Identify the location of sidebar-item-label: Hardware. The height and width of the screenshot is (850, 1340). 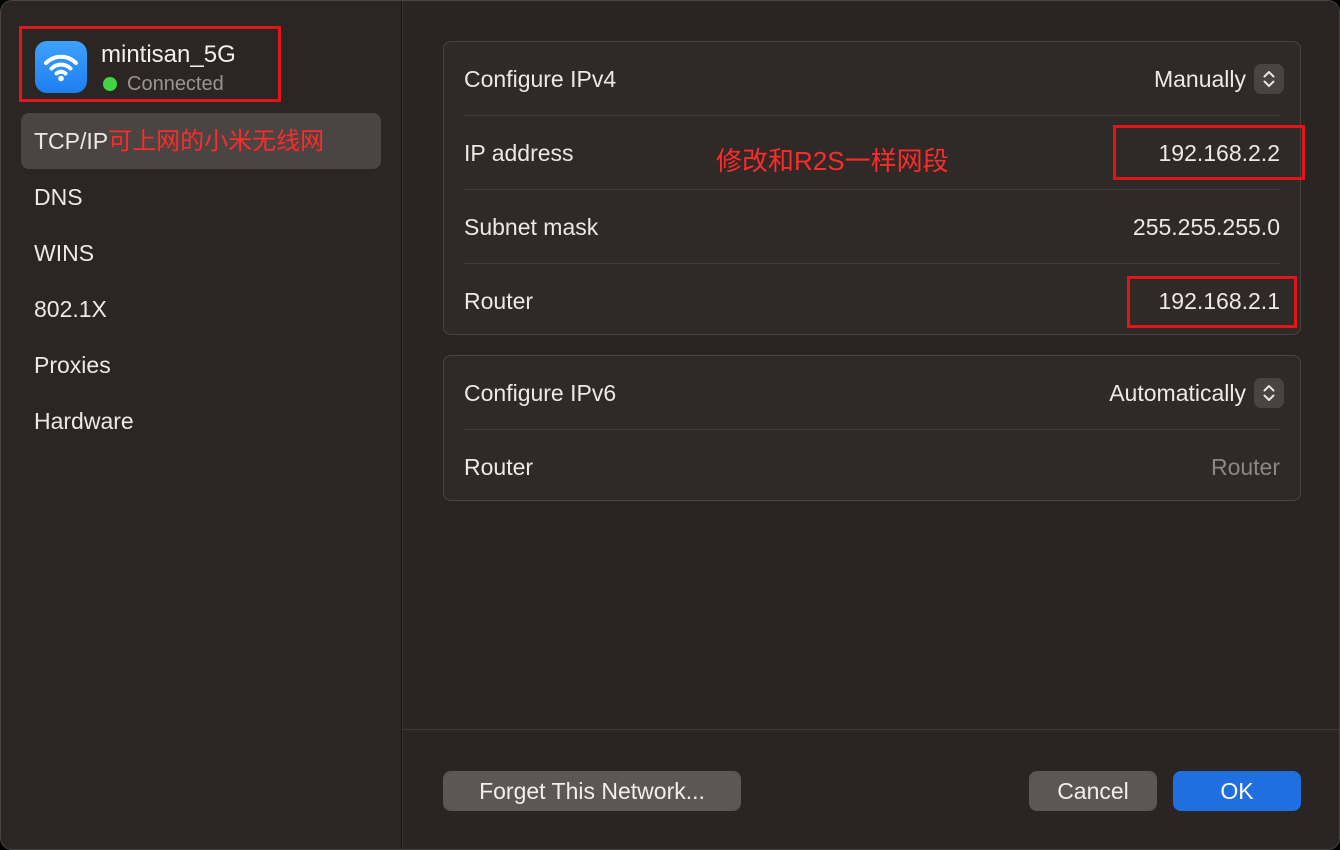
(84, 421).